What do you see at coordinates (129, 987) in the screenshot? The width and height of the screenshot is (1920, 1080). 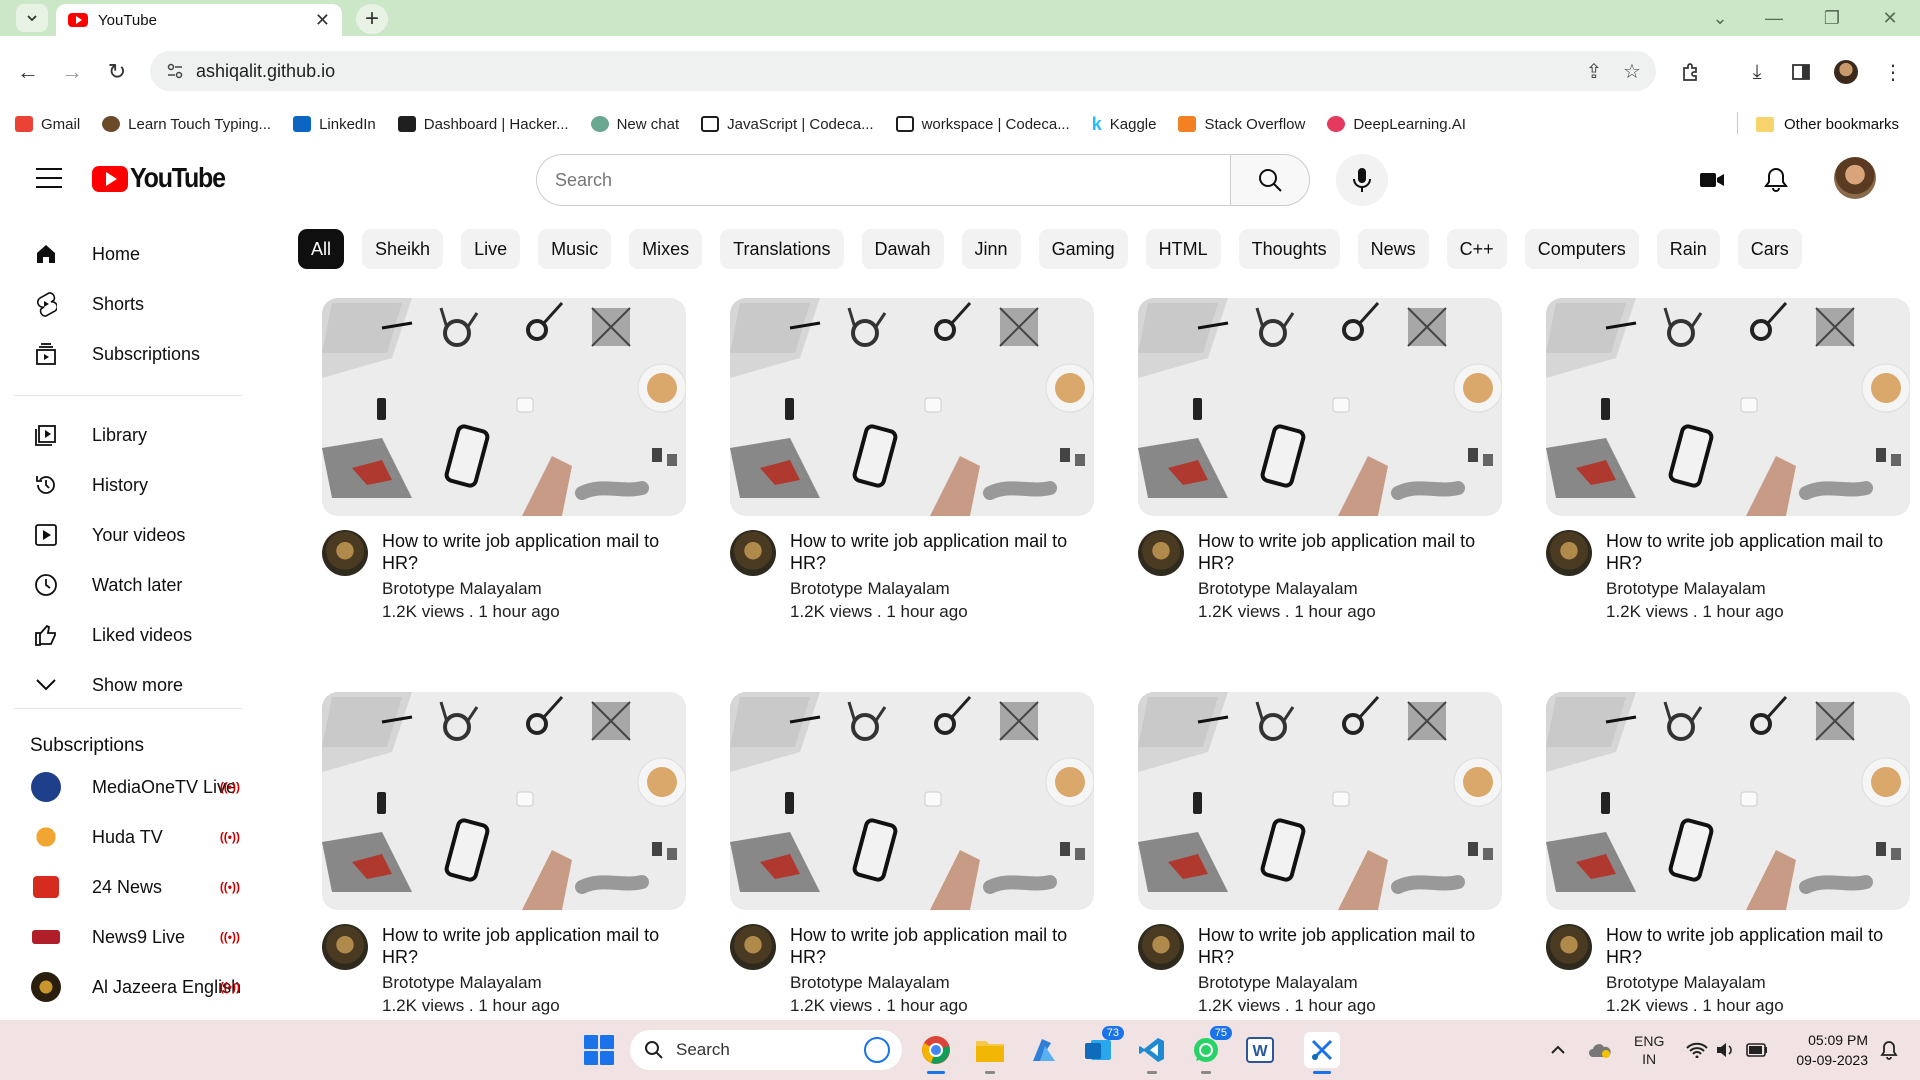 I see `sidebar-subscription-aljazeera: Al Jazeera English ((•))` at bounding box center [129, 987].